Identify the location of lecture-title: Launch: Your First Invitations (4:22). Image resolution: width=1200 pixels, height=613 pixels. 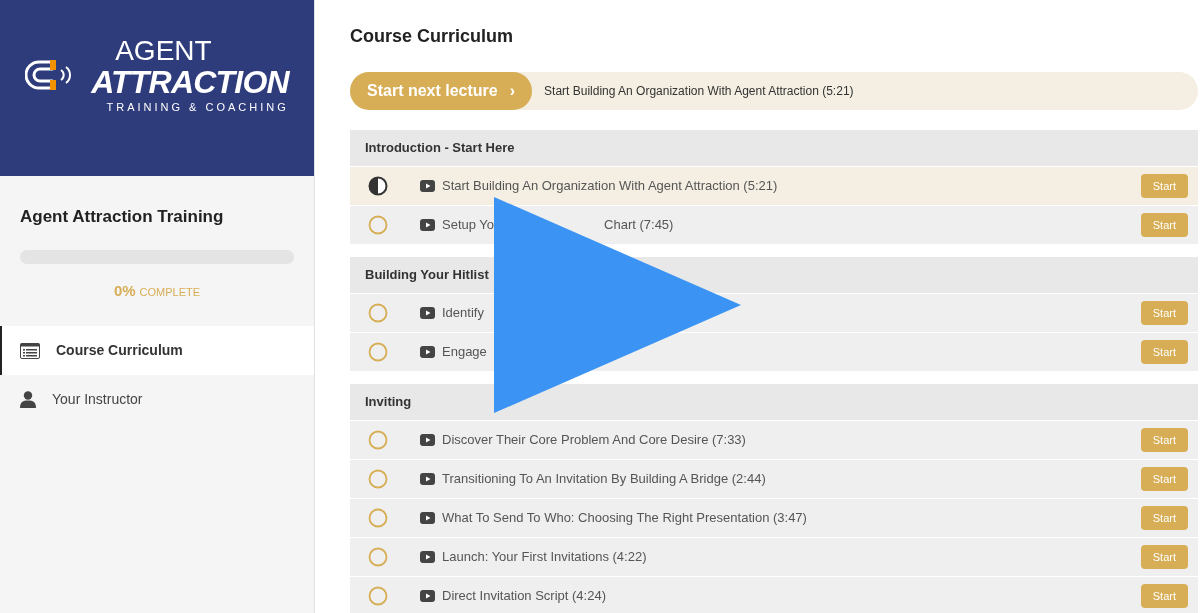
(544, 557).